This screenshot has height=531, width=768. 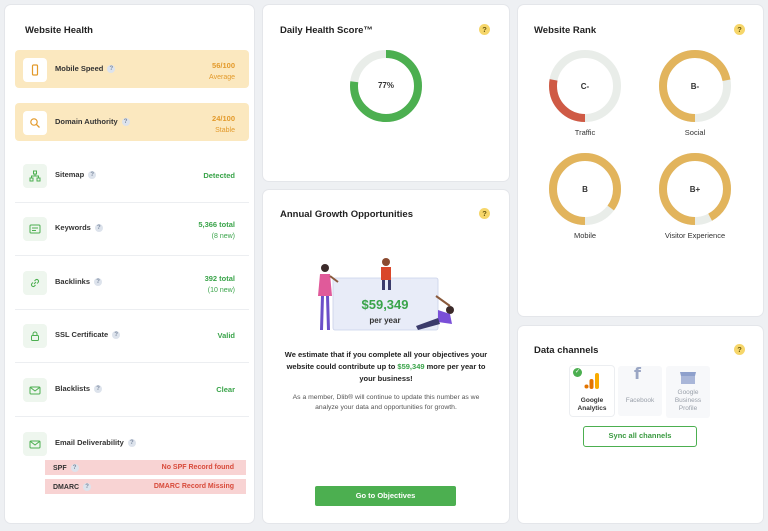 I want to click on mobile-label: Mobile, so click(x=585, y=235).